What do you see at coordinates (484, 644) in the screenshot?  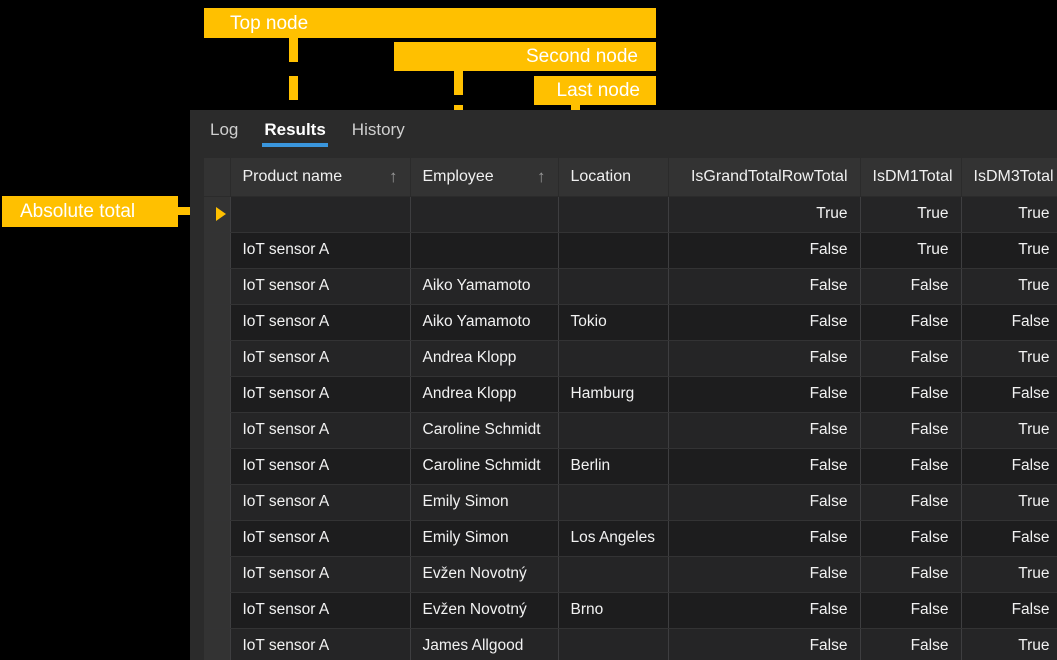 I see `cell-employee: James Allgood` at bounding box center [484, 644].